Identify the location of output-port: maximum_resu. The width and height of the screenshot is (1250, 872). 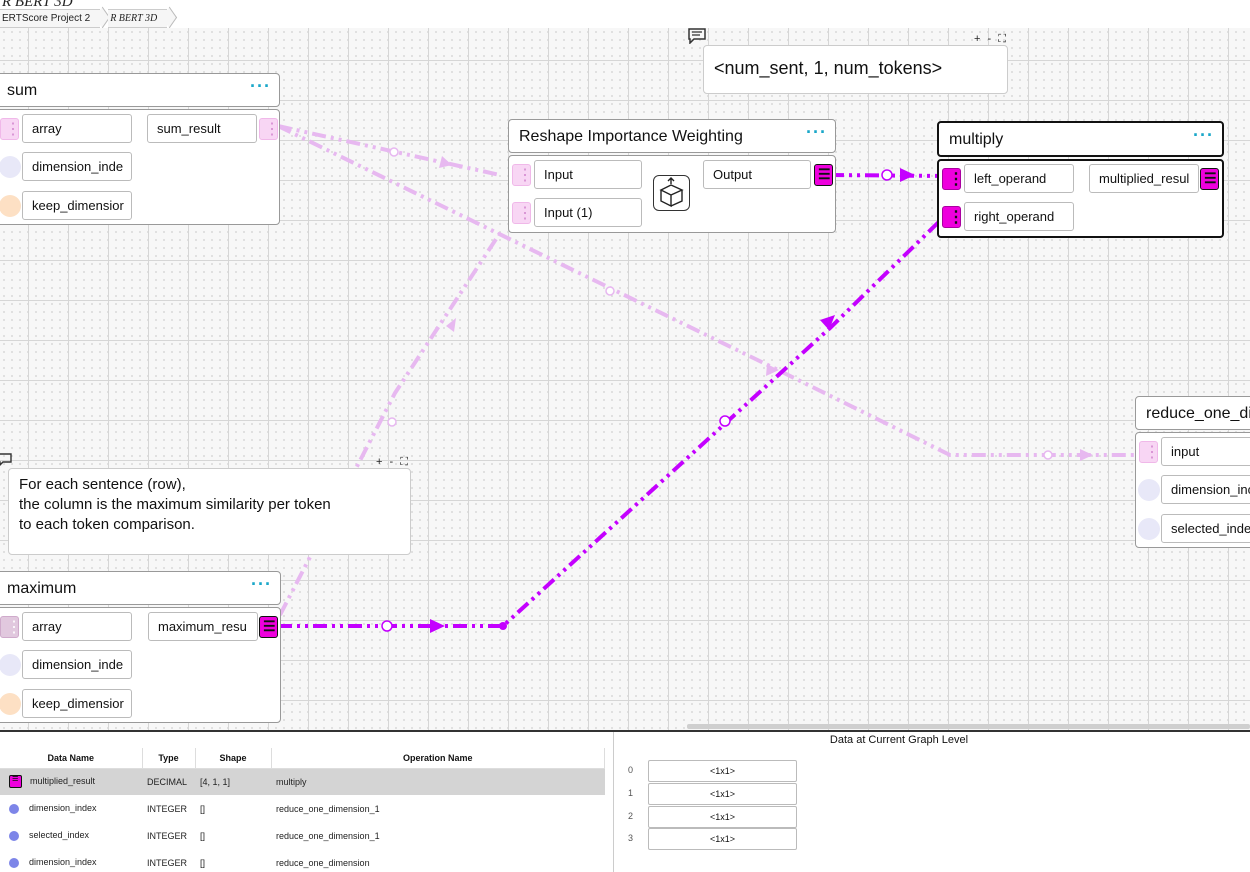
(203, 626).